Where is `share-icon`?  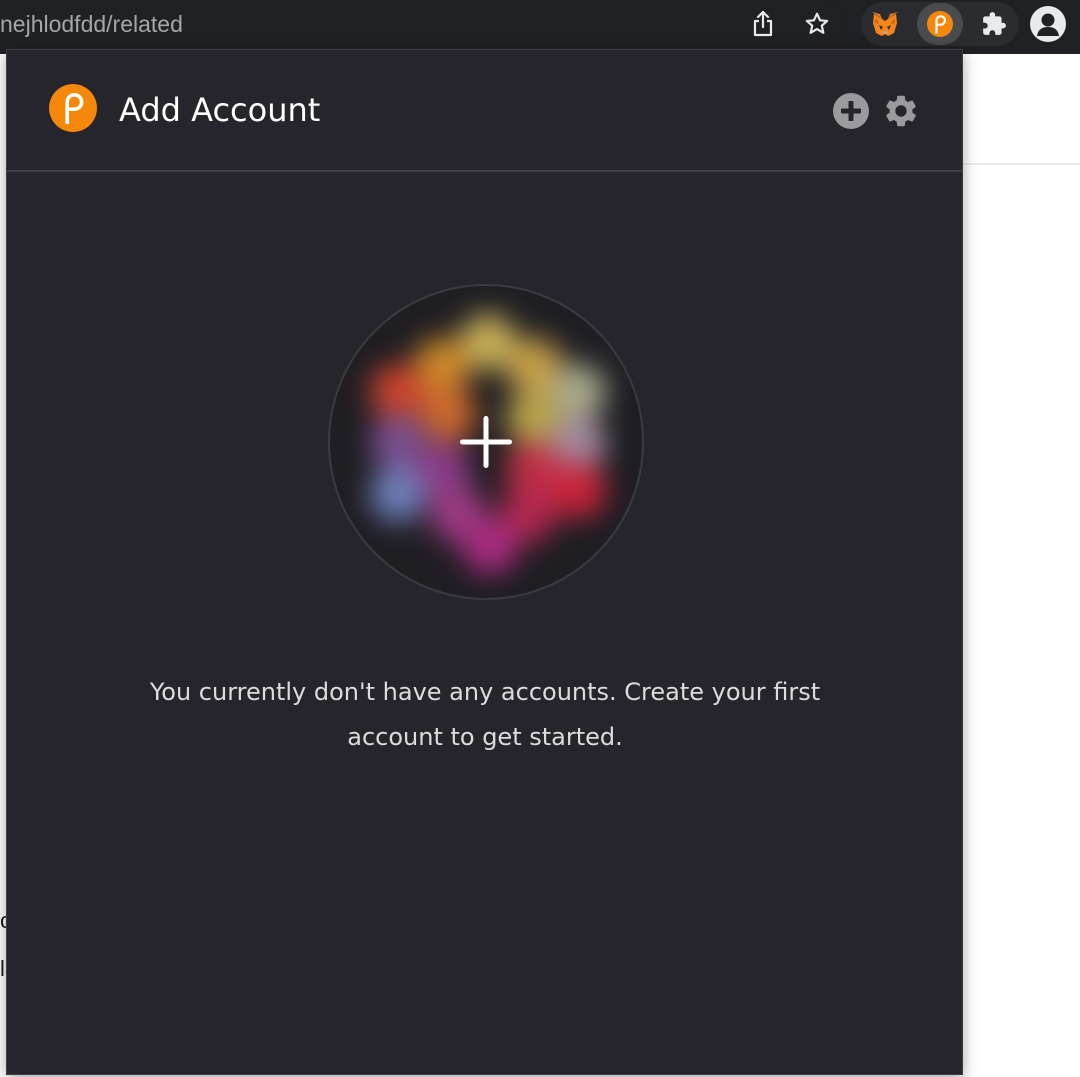
share-icon is located at coordinates (763, 24).